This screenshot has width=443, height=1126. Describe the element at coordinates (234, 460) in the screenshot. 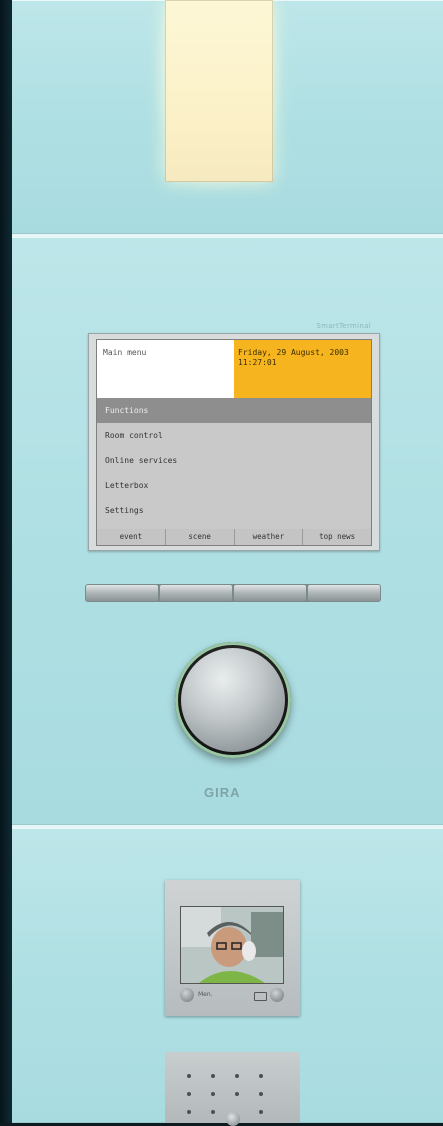

I see `menu-item-online-services: Online services` at that location.